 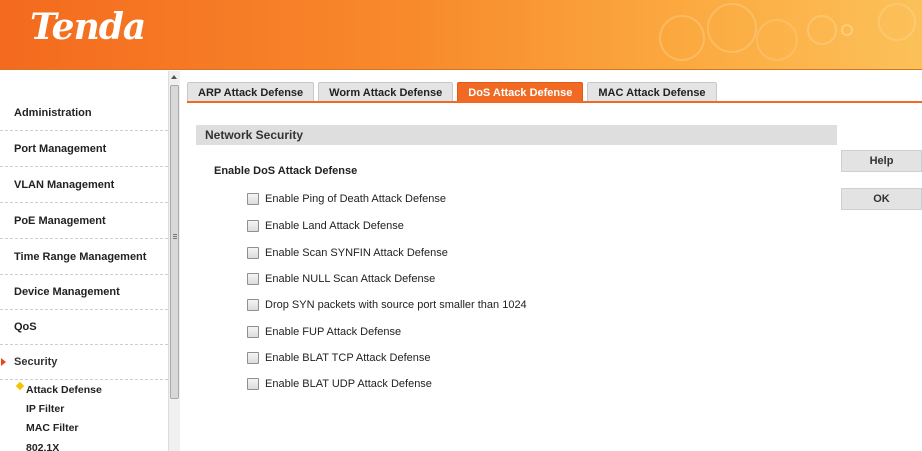 I want to click on sidebar-subitem-8021x: 802.1X, so click(x=42, y=446).